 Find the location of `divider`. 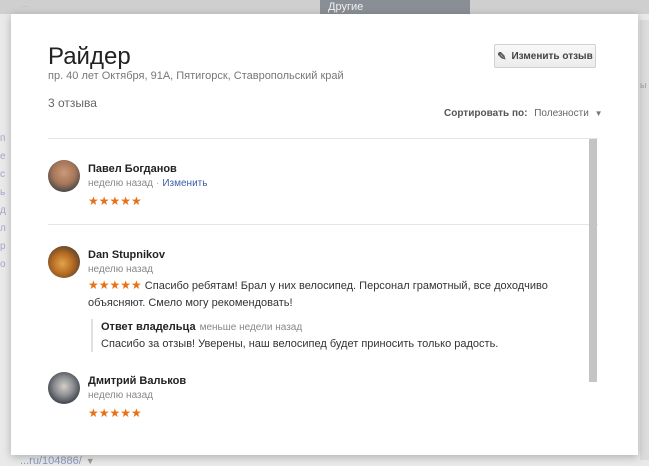

divider is located at coordinates (323, 224).